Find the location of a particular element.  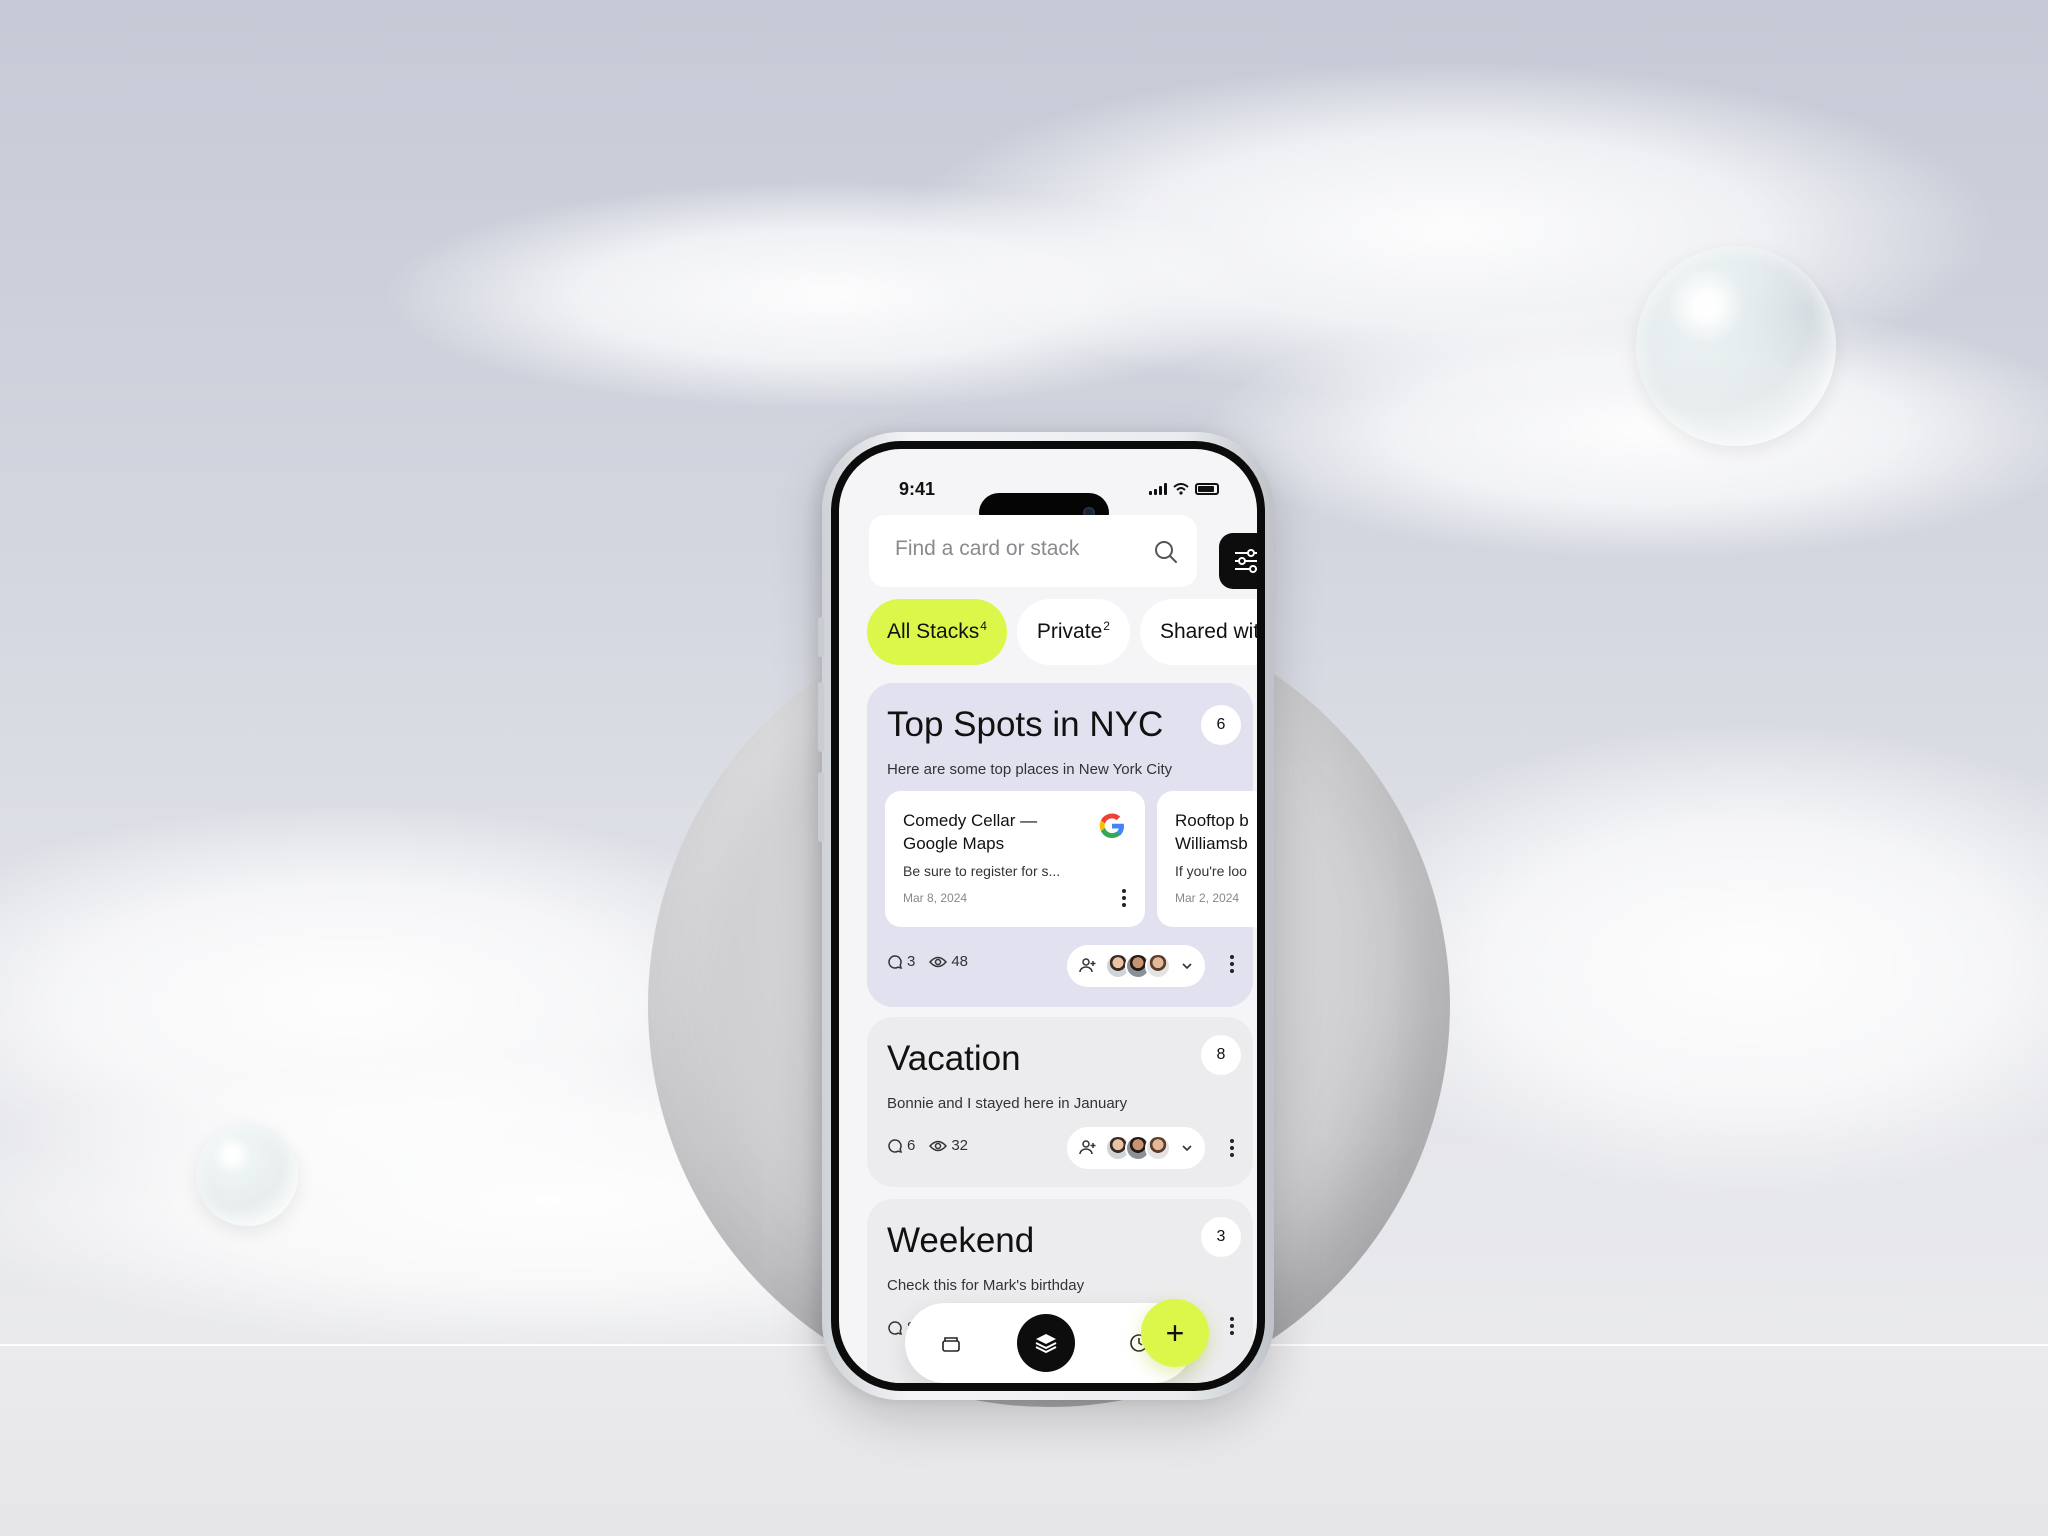

chip-count: 2 is located at coordinates (1106, 626).